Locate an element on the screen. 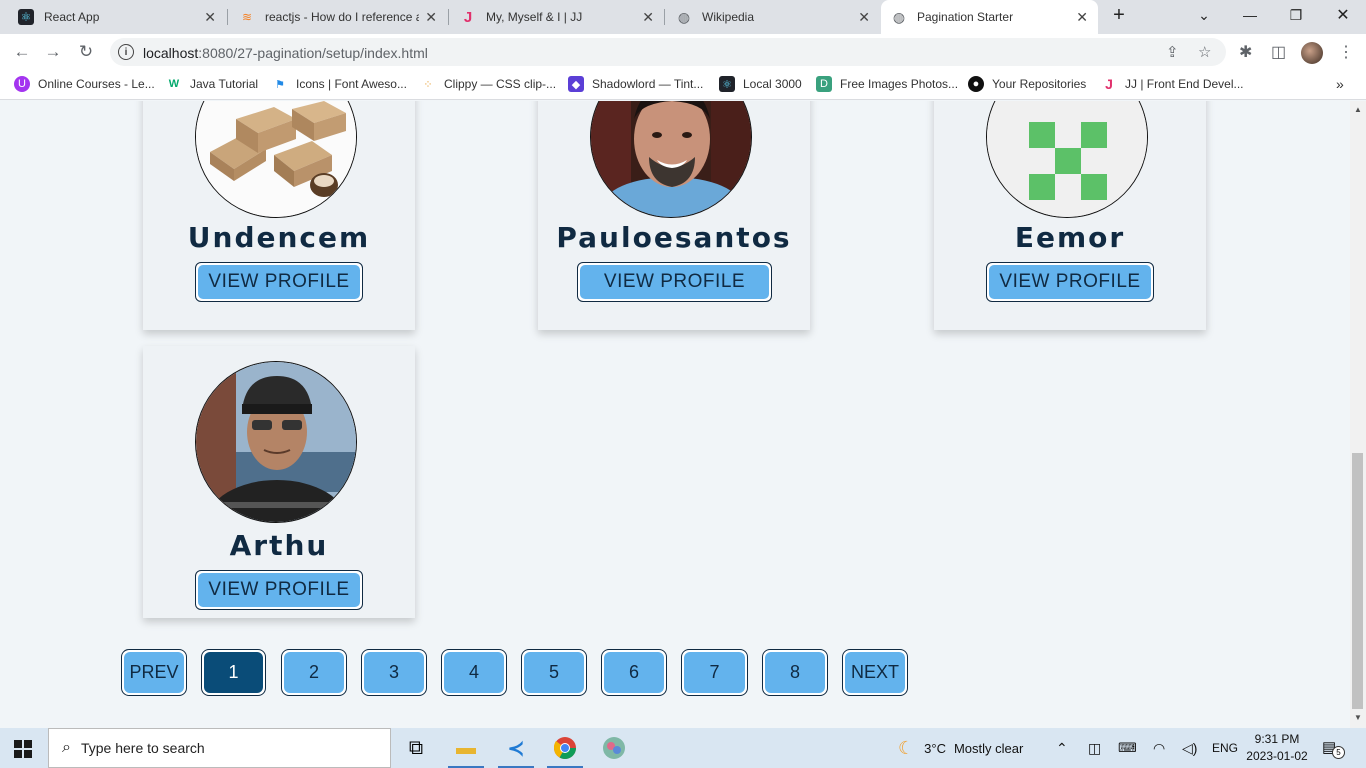  tab-reactjs: ≋ reactjs - How do I reference a ✕ is located at coordinates (338, 17).